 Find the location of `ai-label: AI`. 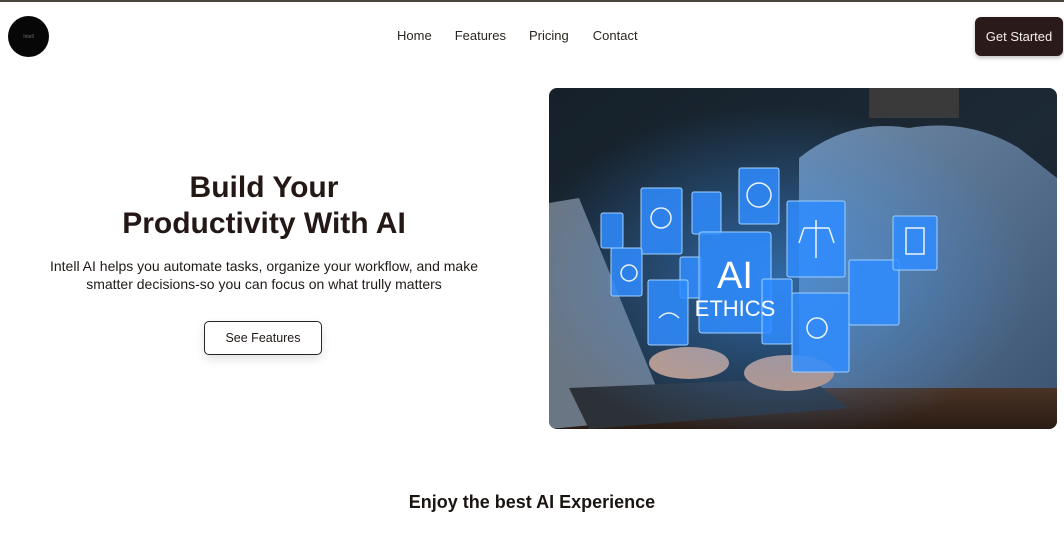

ai-label: AI is located at coordinates (735, 276).